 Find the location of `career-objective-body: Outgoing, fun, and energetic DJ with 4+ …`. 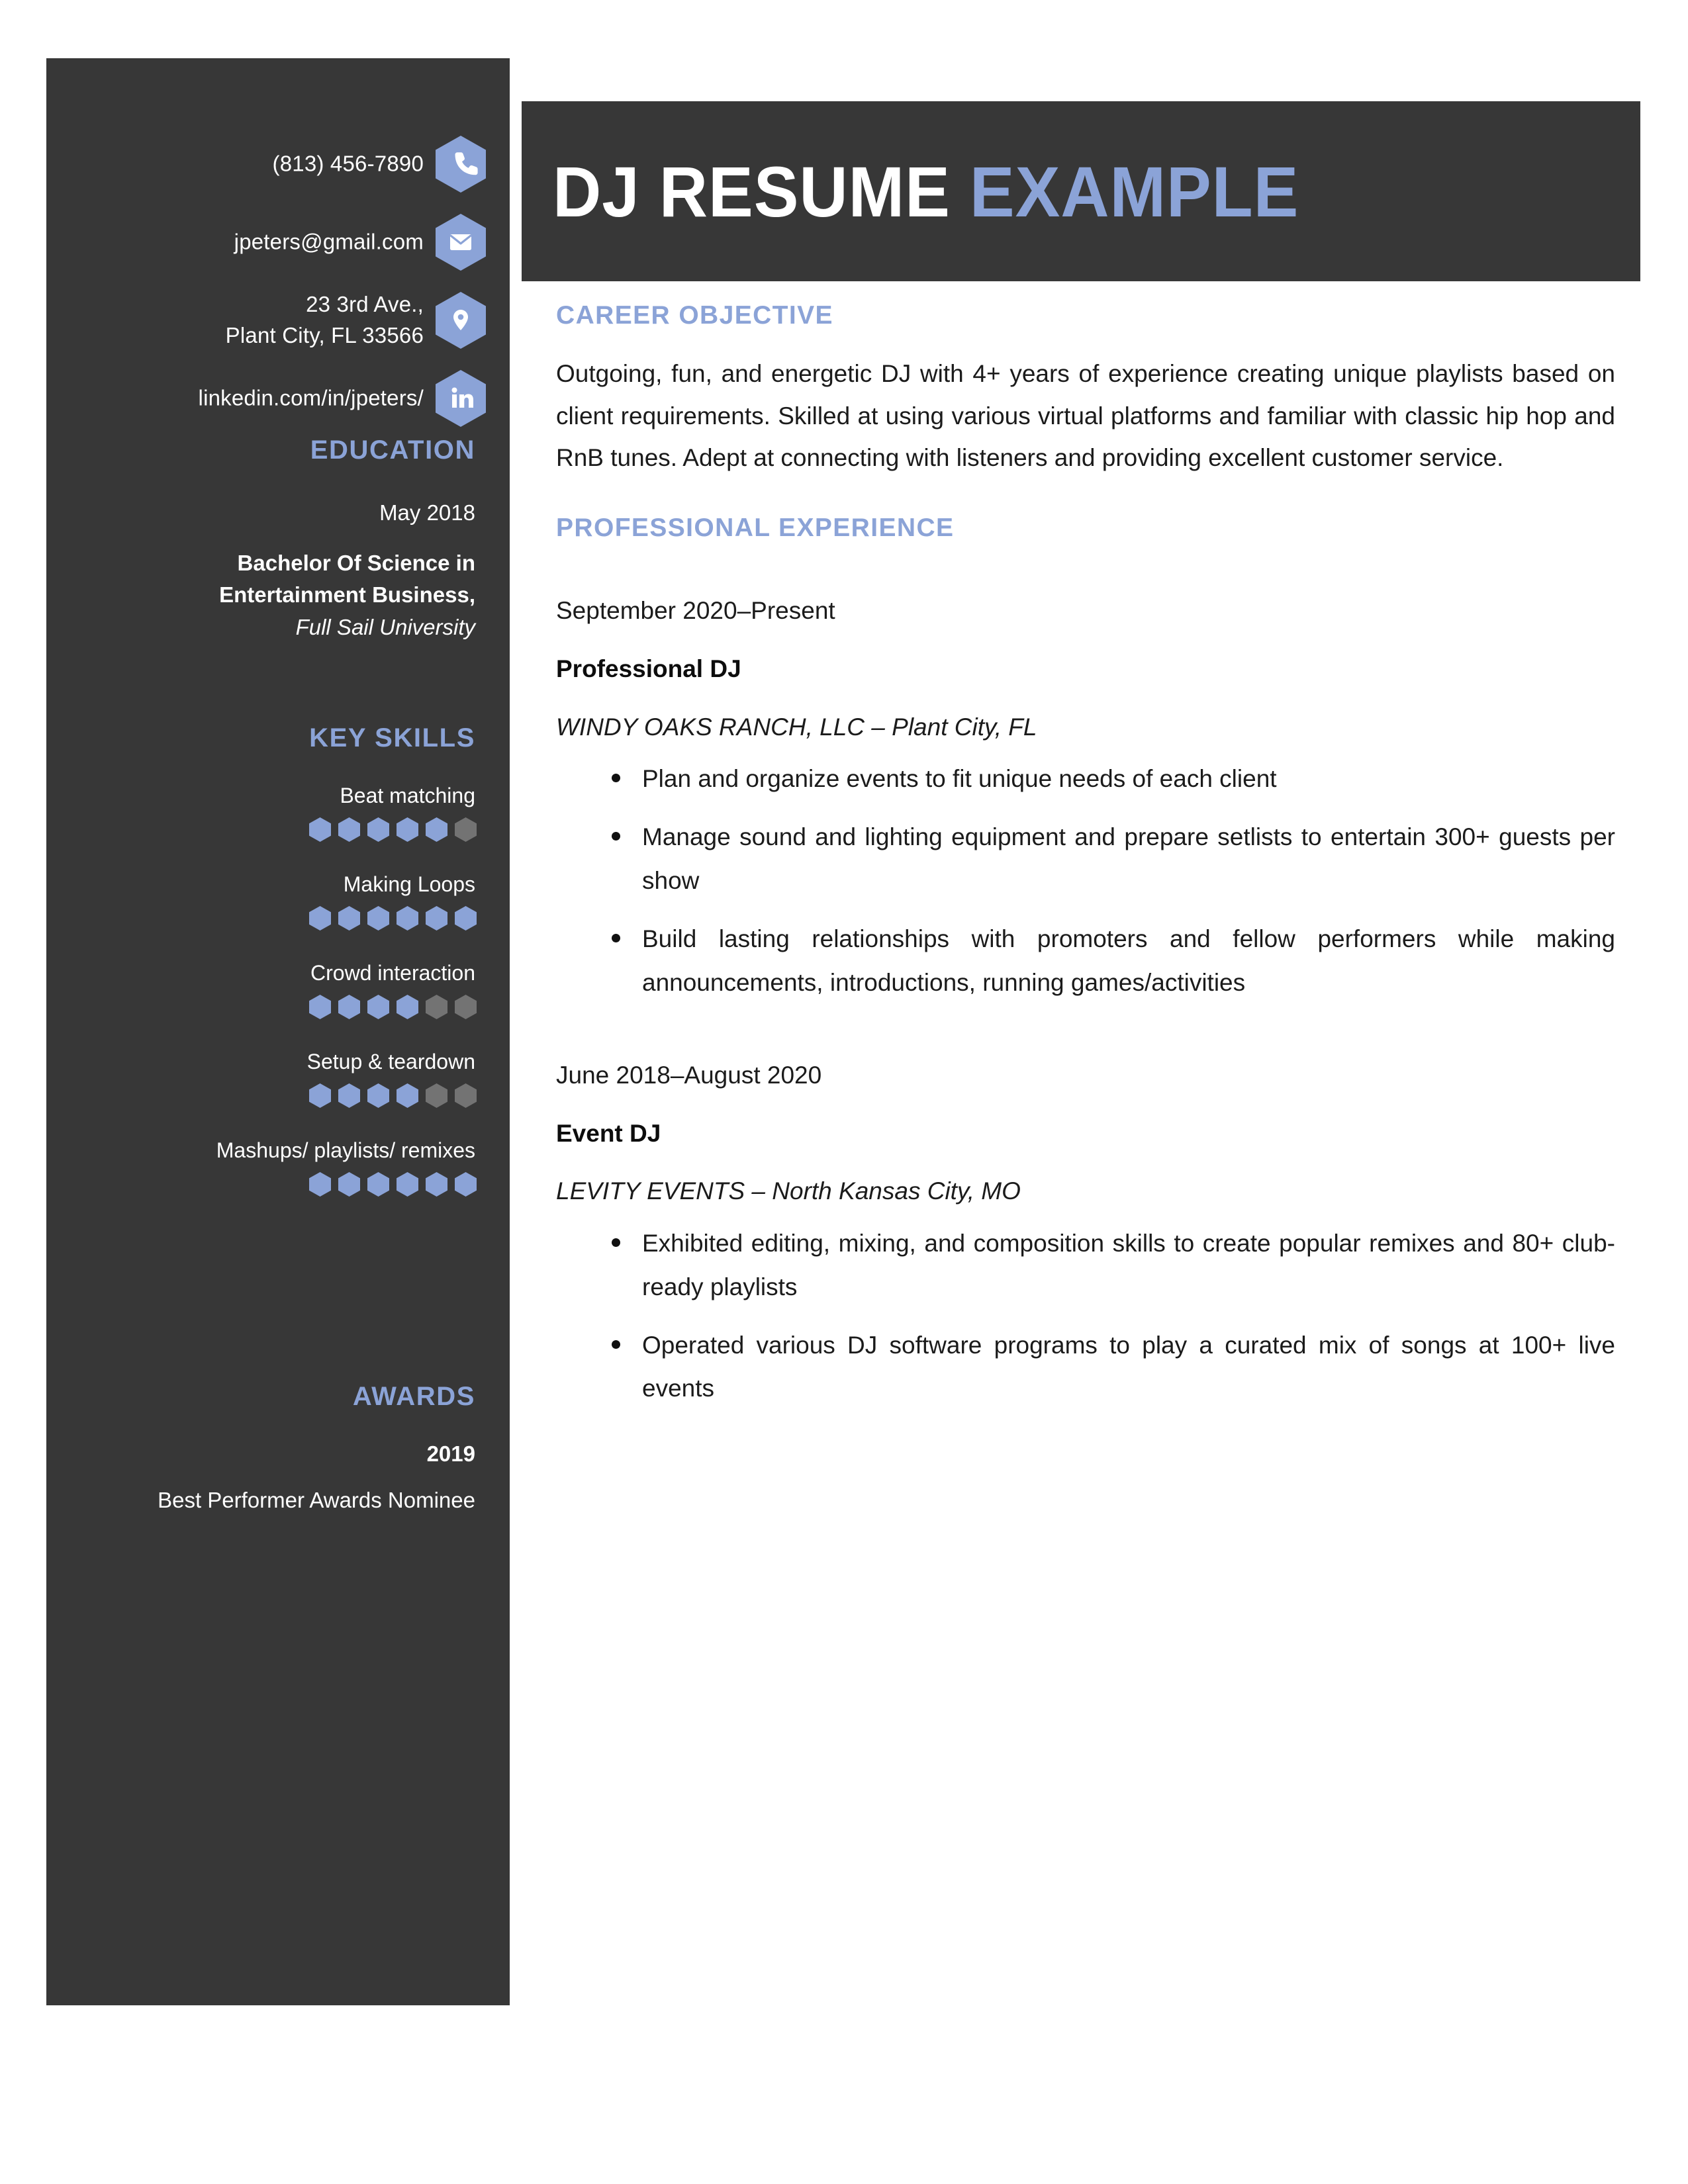

career-objective-body: Outgoing, fun, and energetic DJ with 4+ … is located at coordinates (1085, 416).